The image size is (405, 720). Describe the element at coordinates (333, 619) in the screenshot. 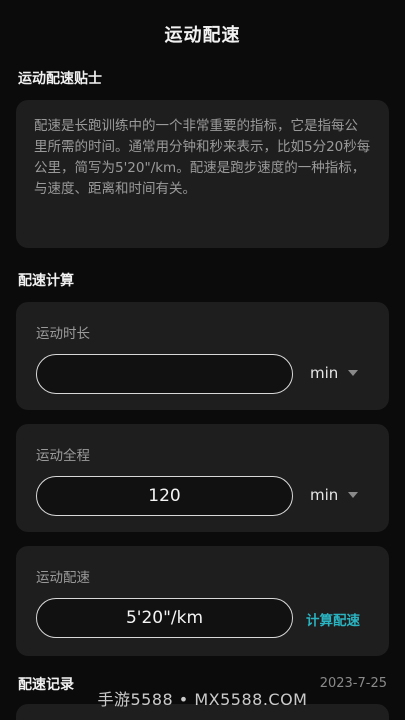

I see `calculate-pace-button: 计算配速` at that location.